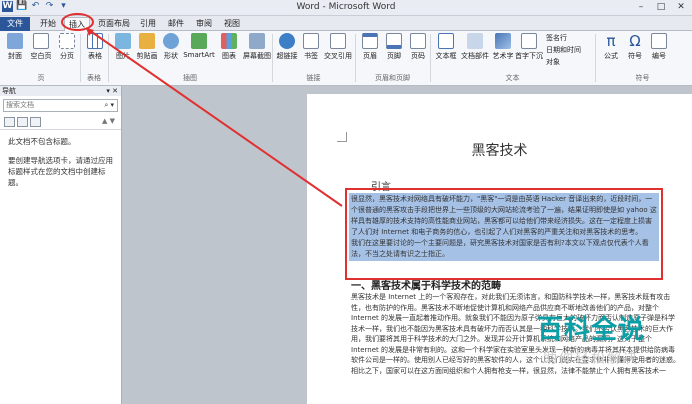 This screenshot has width=692, height=404. I want to click on watermark-title: 百科全说, so click(590, 330).